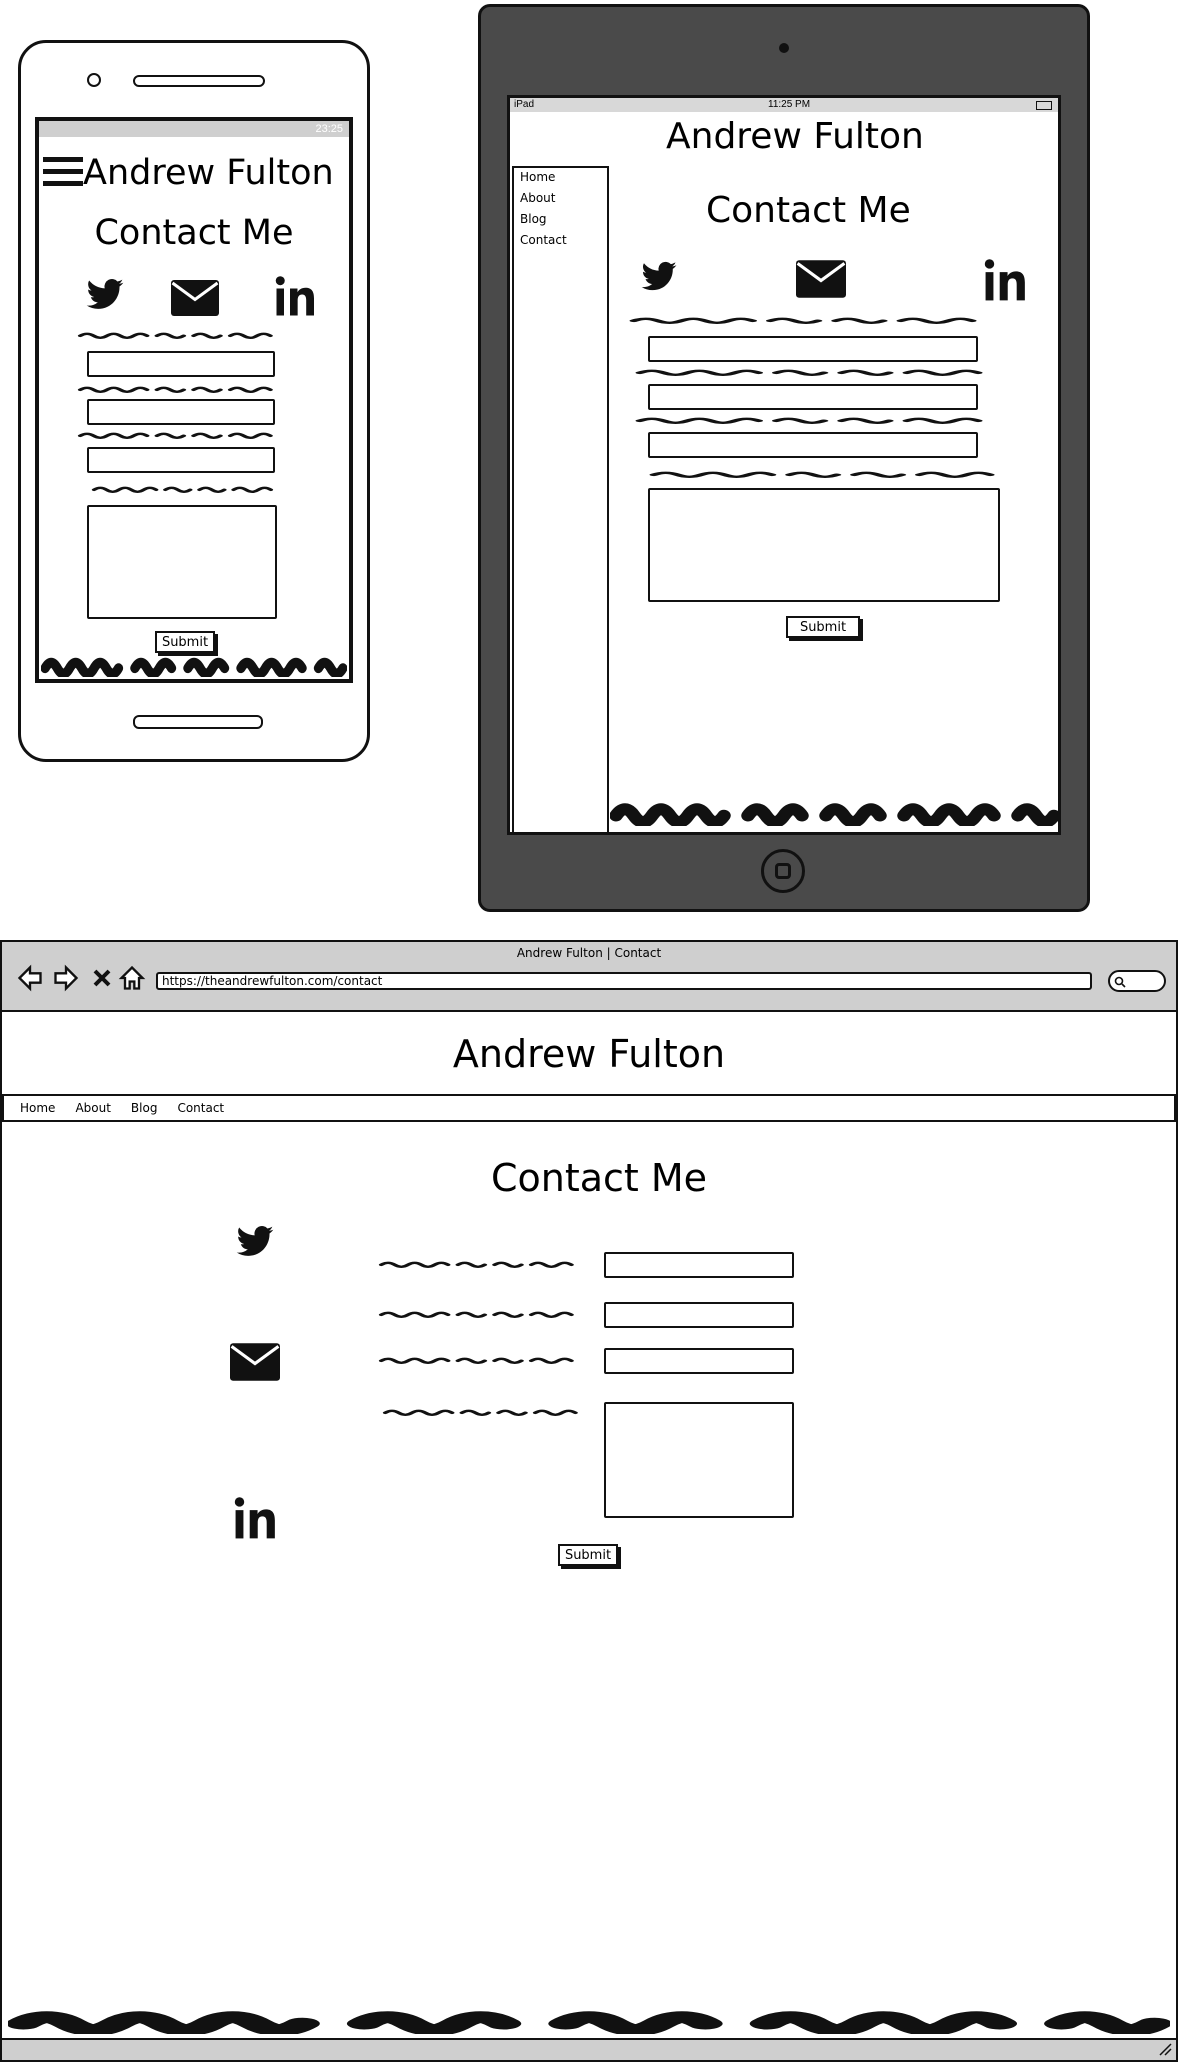 This screenshot has height=2062, width=1178. I want to click on resize-grip-icon, so click(1165, 2049).